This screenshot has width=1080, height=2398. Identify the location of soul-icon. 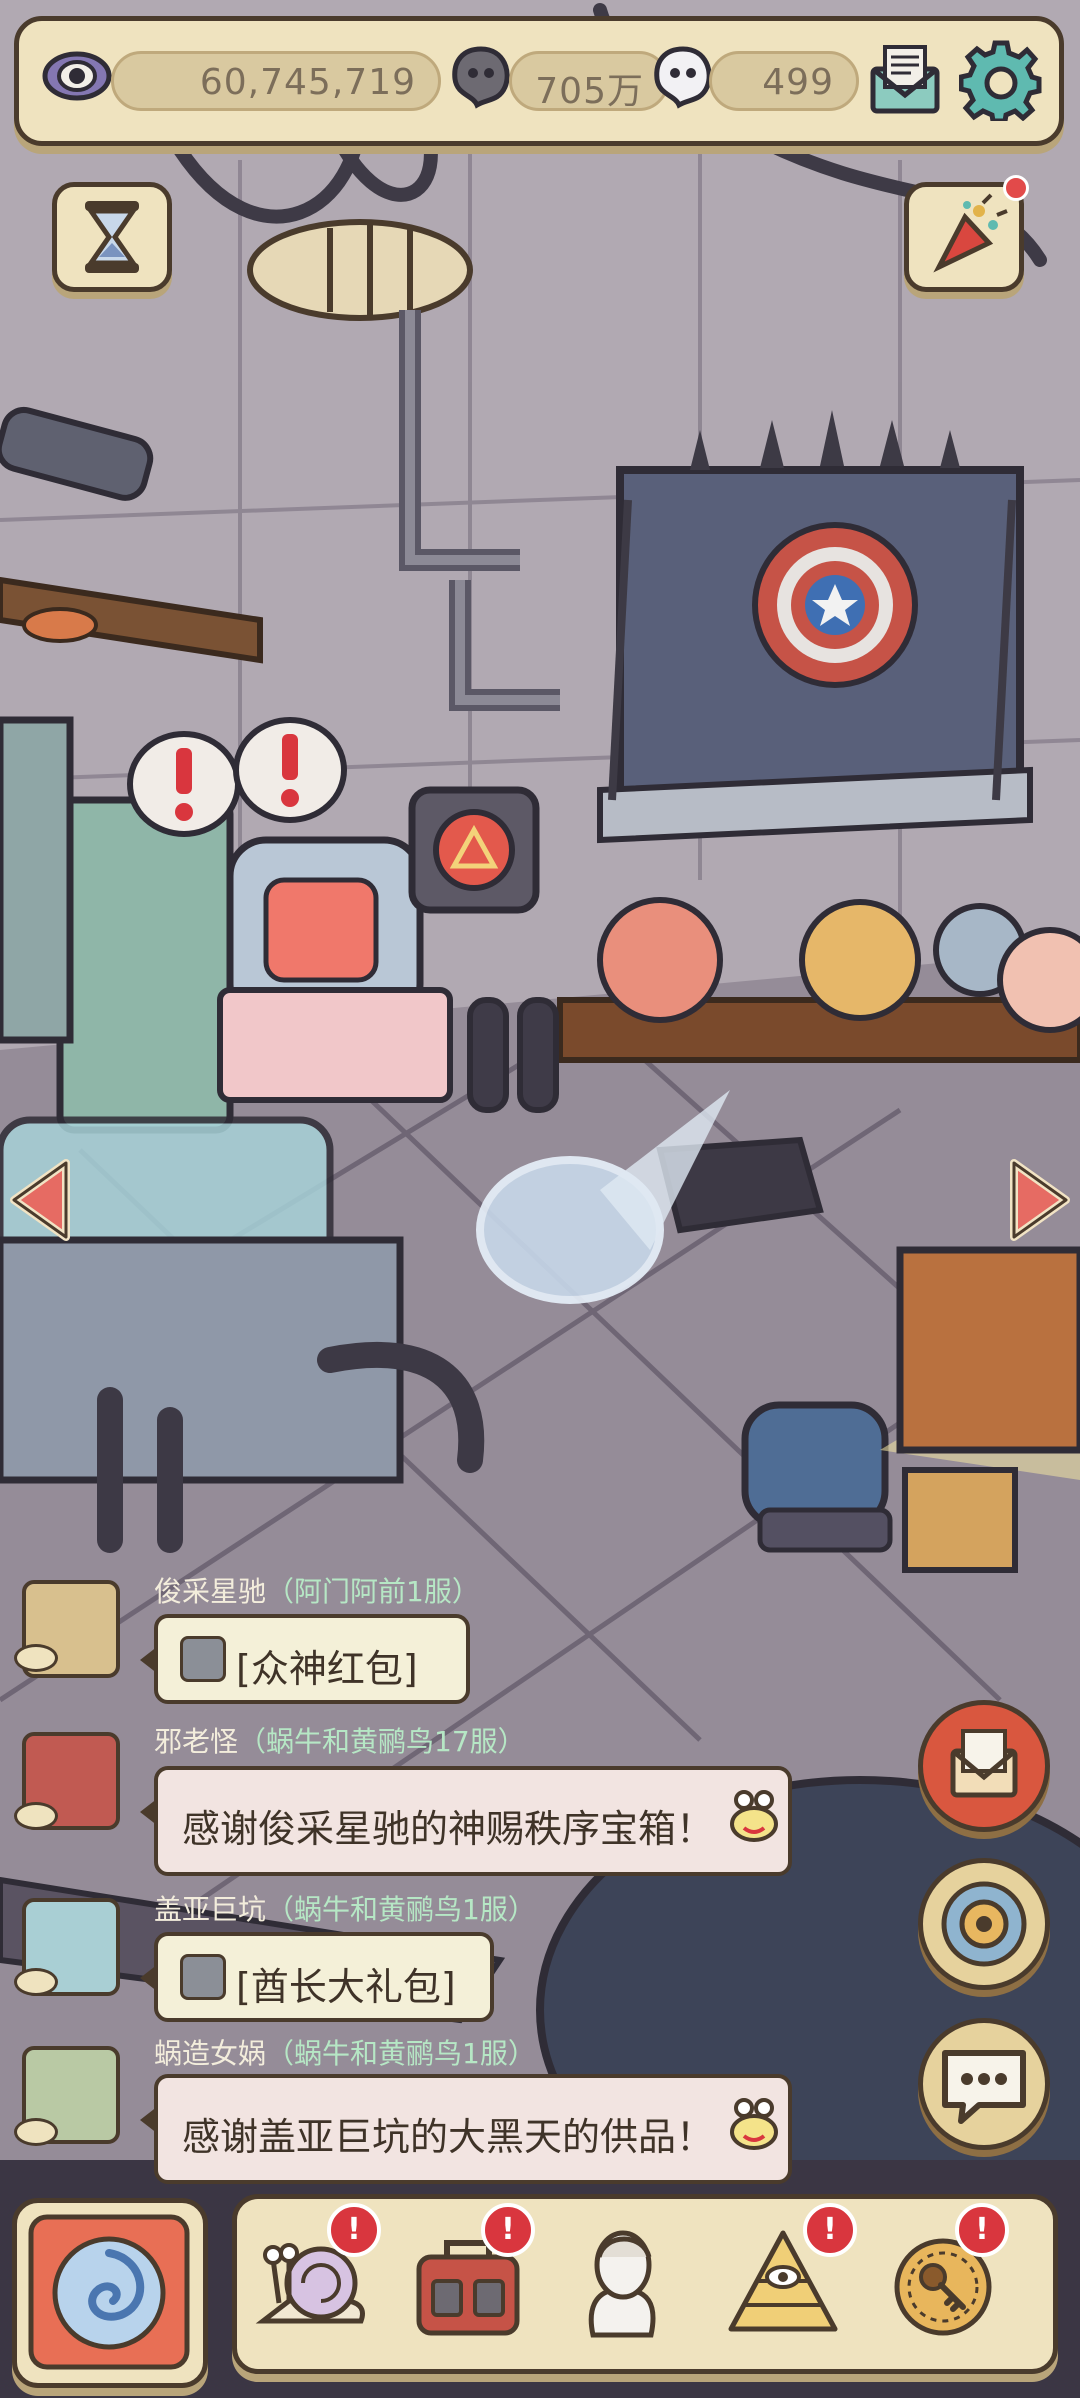
(481, 78).